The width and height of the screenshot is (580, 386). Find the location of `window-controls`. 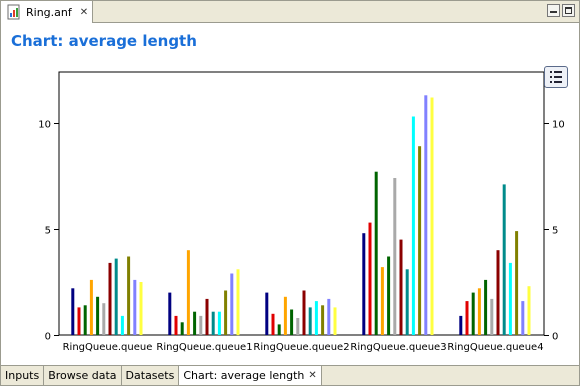

window-controls is located at coordinates (561, 10).